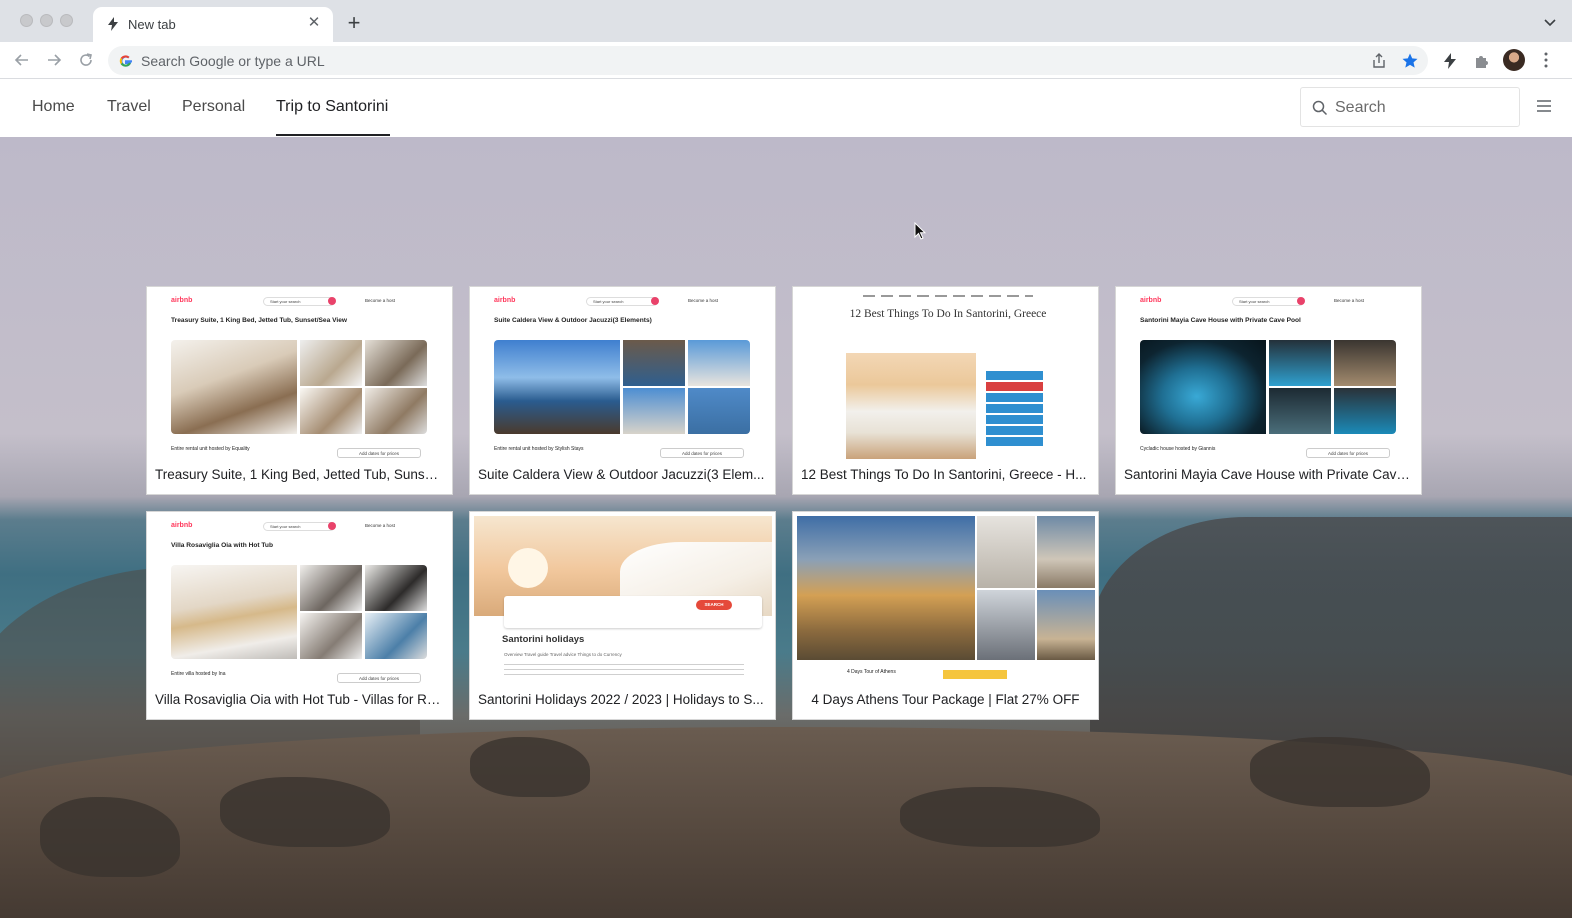 This screenshot has width=1572, height=918. What do you see at coordinates (768, 60) in the screenshot?
I see `address-bar: Search Google or type a URL` at bounding box center [768, 60].